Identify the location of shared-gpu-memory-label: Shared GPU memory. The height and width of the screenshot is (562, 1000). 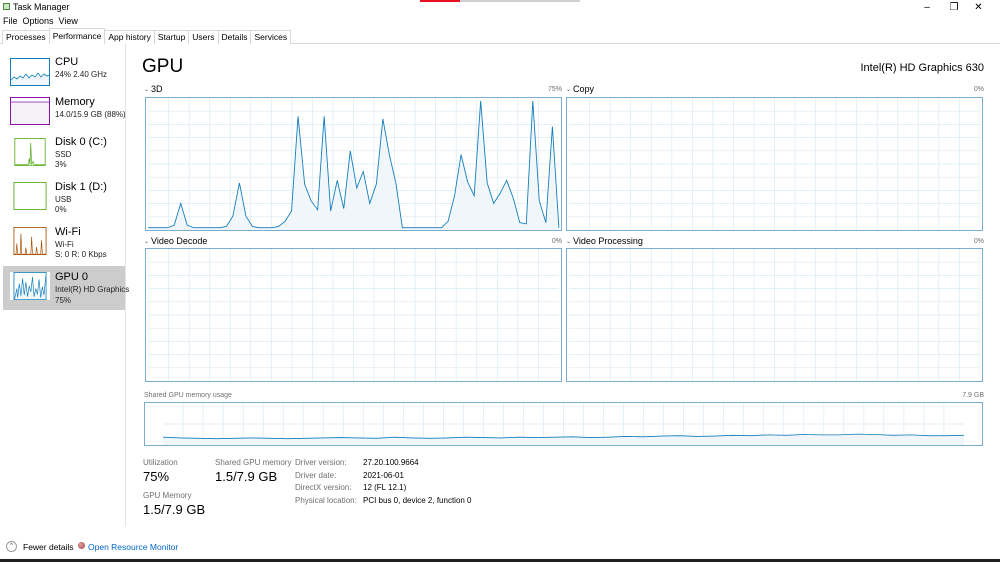
(253, 462).